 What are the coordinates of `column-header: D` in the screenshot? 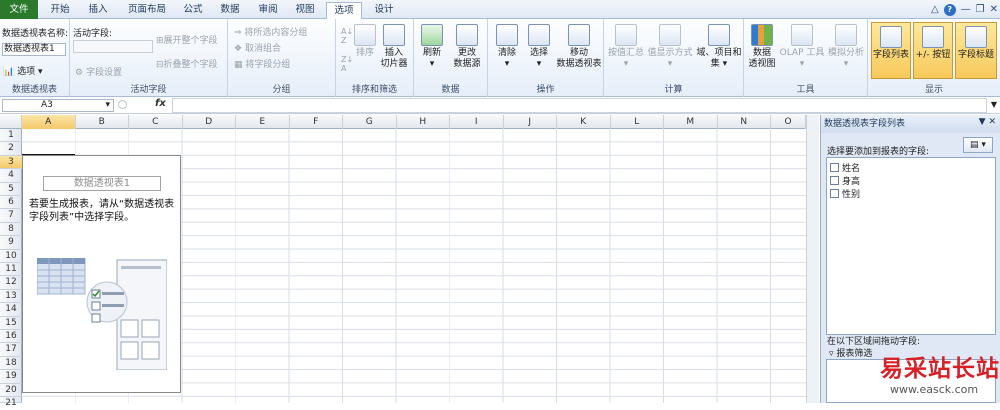 It's located at (209, 122).